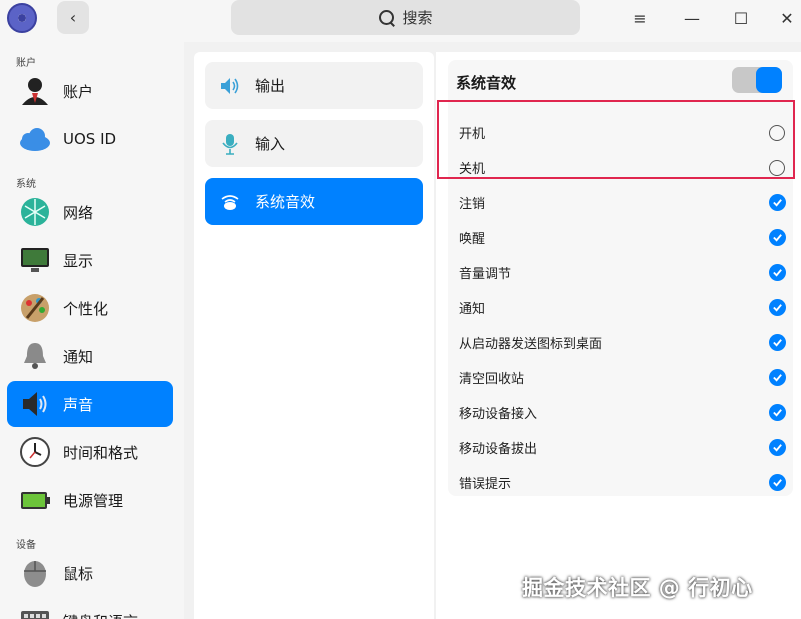 The width and height of the screenshot is (801, 619). I want to click on maximize-button: ☐, so click(741, 18).